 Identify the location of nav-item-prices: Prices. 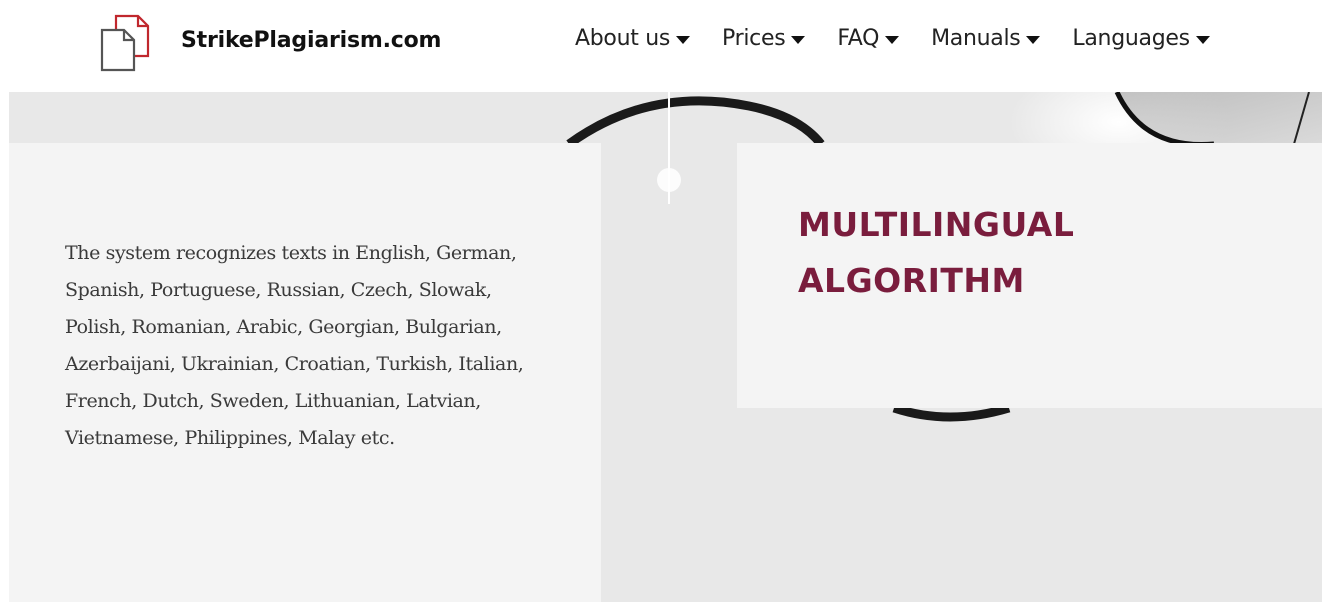
(764, 38).